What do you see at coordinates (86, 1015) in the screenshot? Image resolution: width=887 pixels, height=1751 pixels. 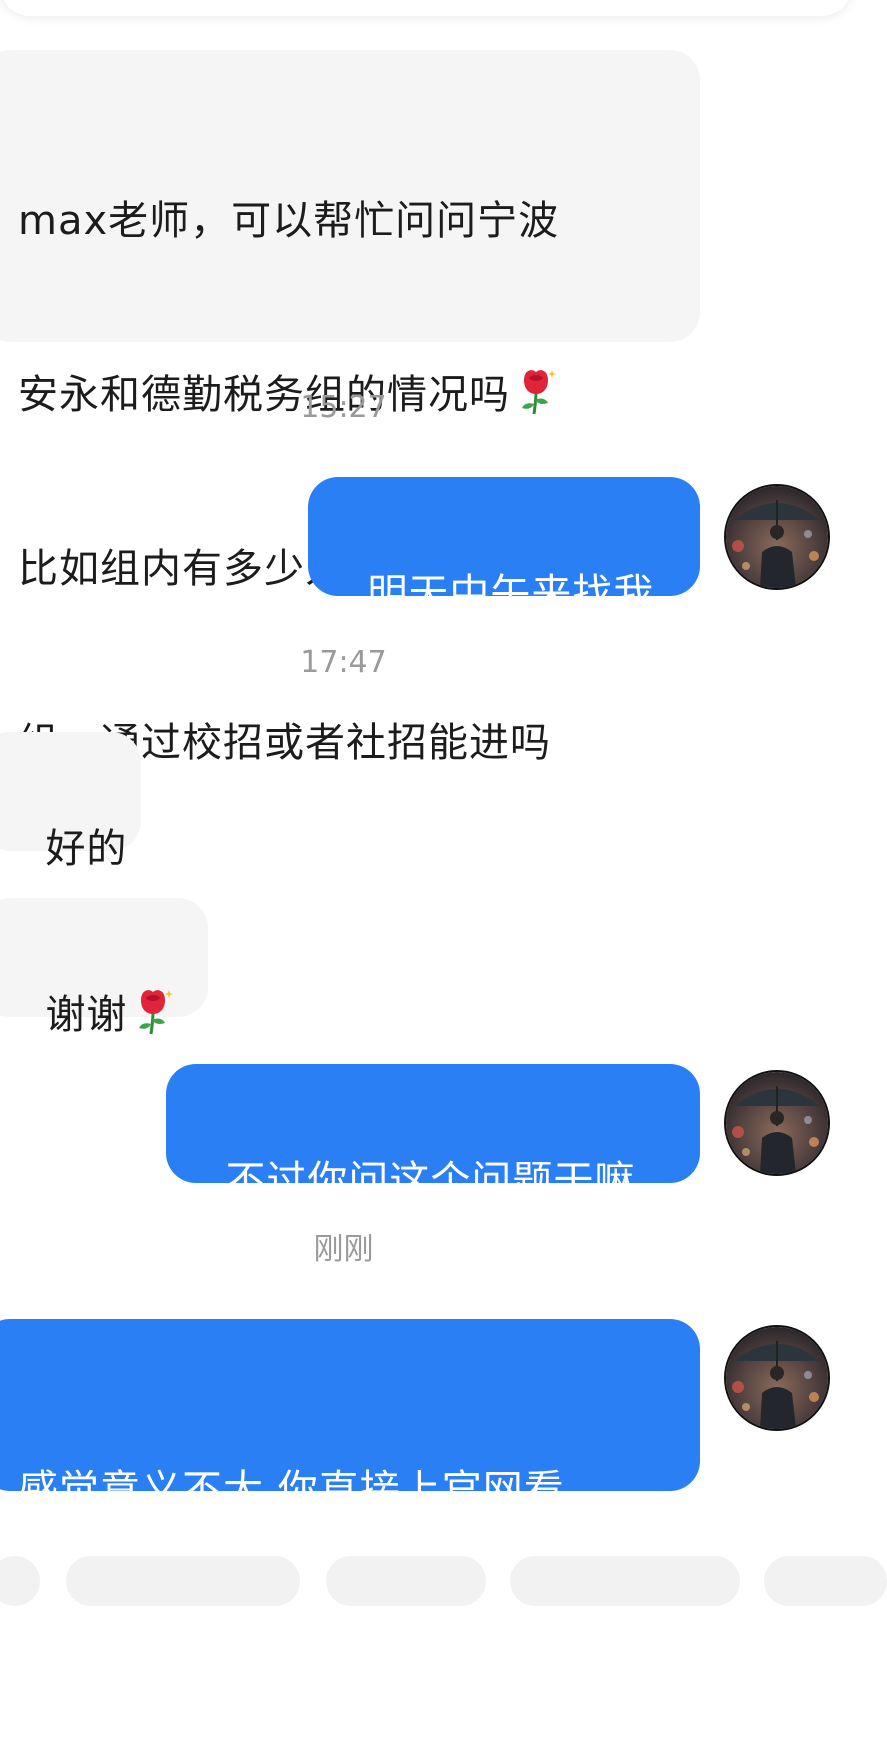 I see `message-text: 谢谢` at bounding box center [86, 1015].